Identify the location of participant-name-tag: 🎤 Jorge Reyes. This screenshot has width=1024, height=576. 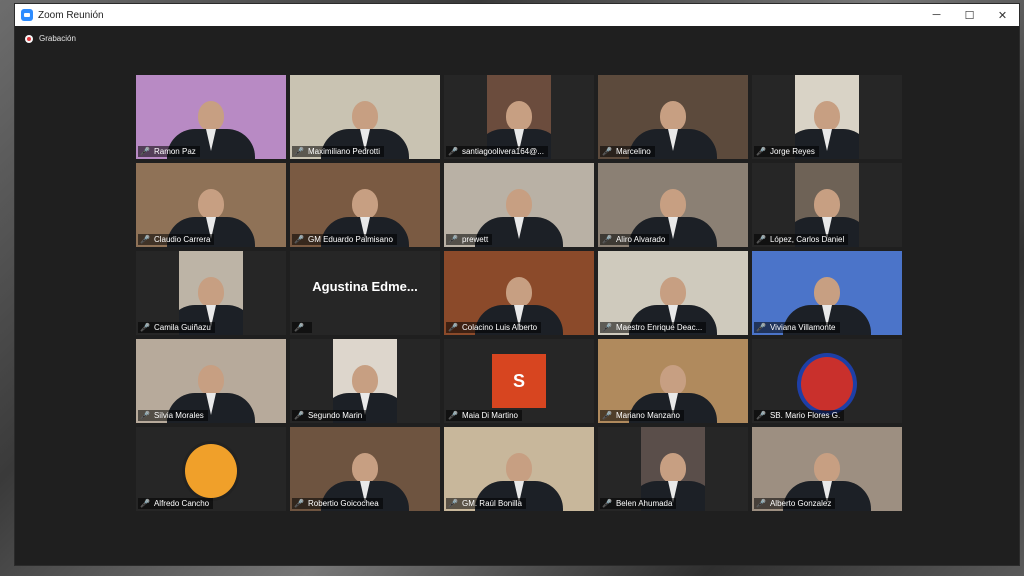
(786, 151).